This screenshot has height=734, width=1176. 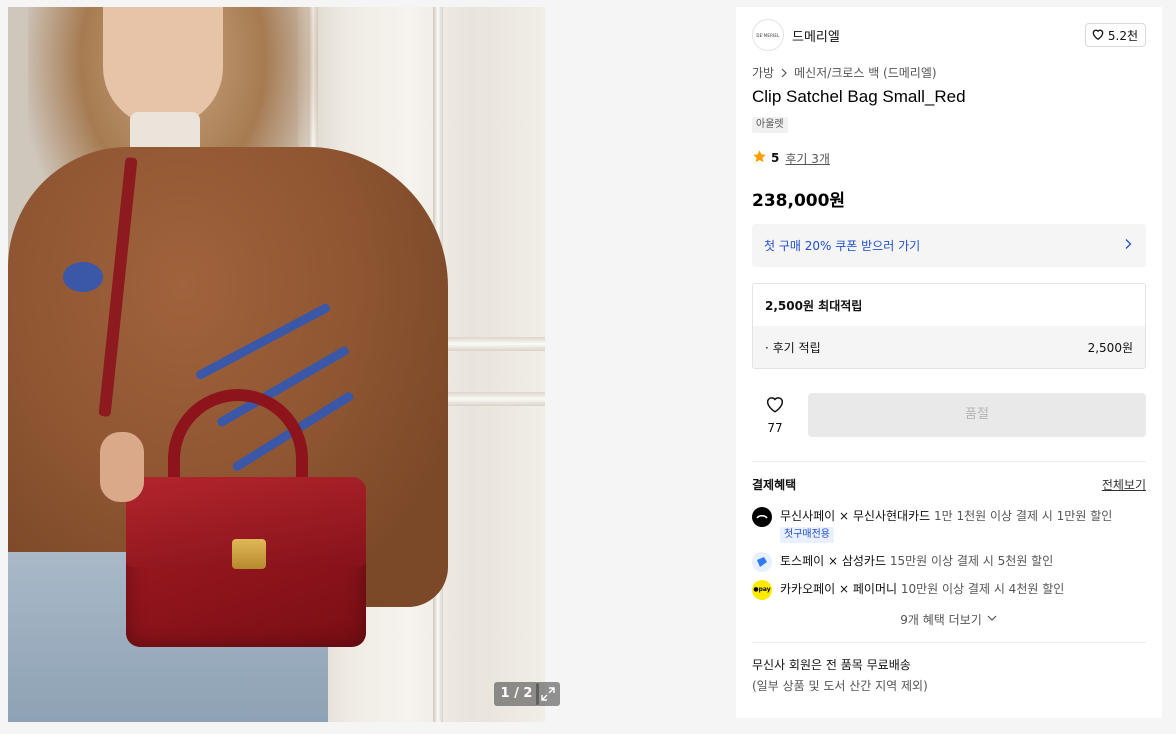 I want to click on photo-hand, so click(x=122, y=467).